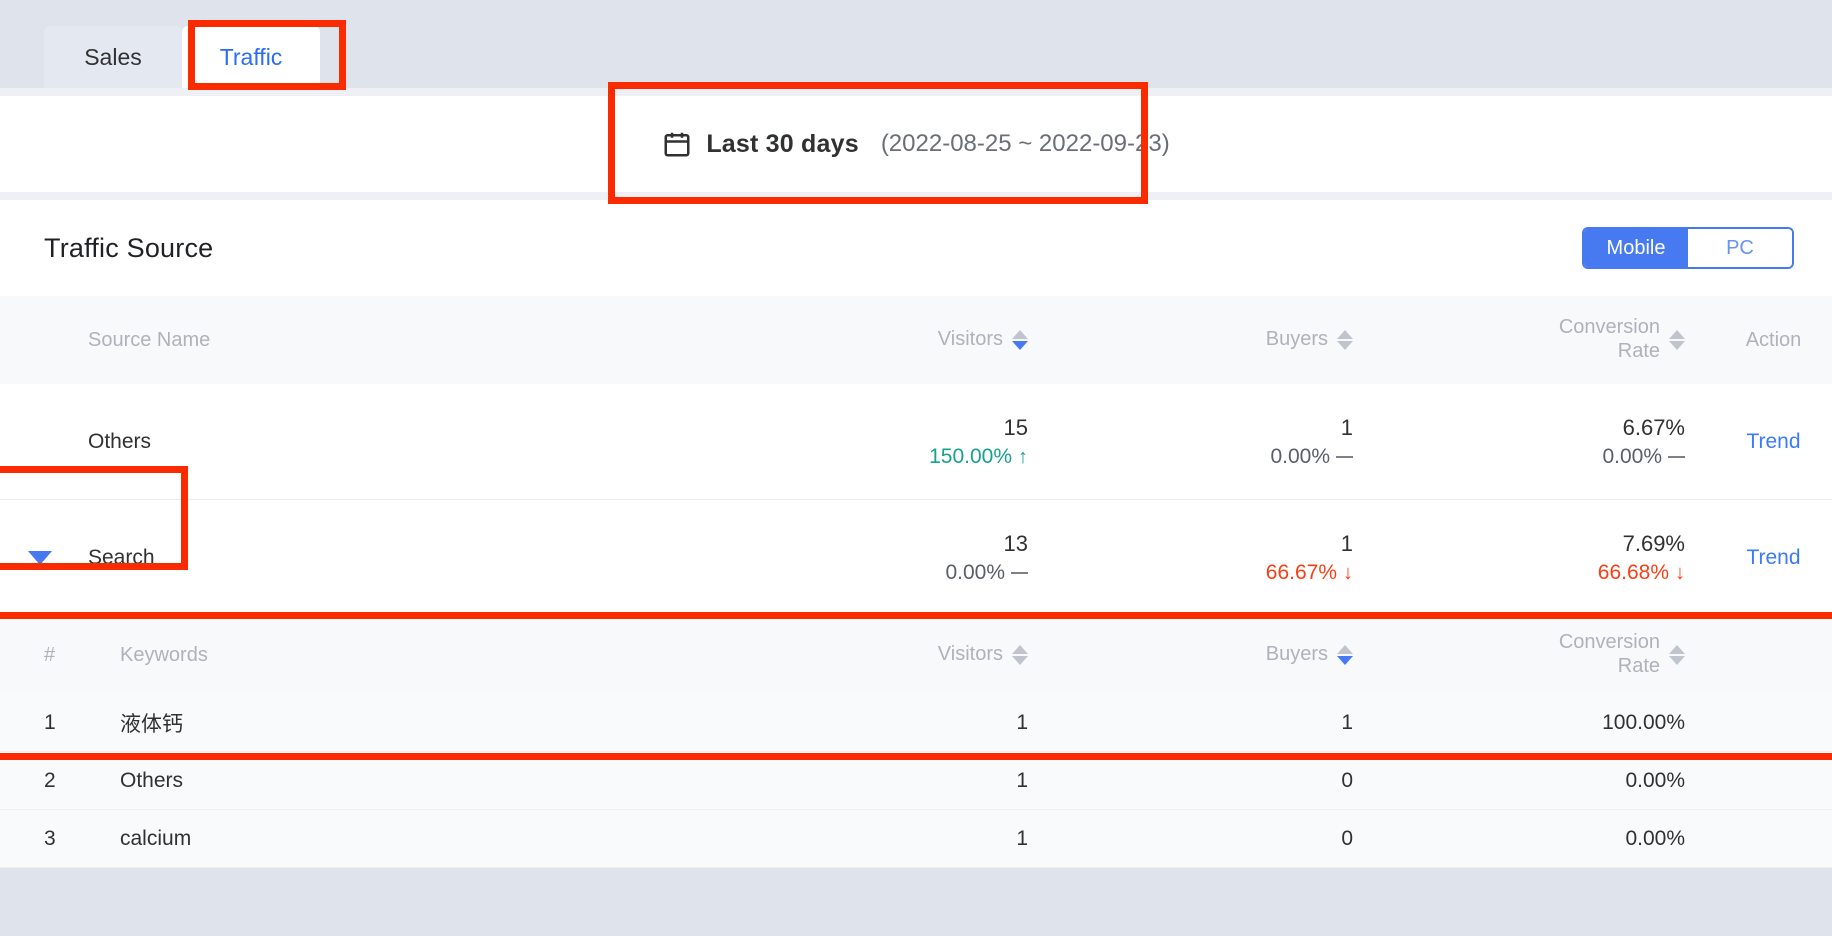 The image size is (1832, 936). Describe the element at coordinates (970, 339) in the screenshot. I see `header-visitors-label: Visitors` at that location.